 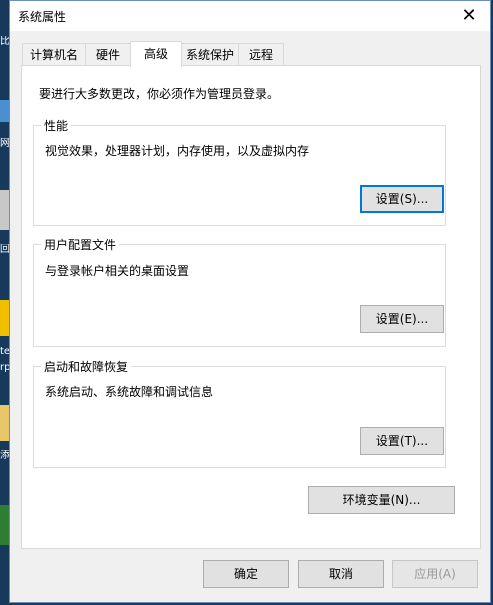 What do you see at coordinates (261, 54) in the screenshot?
I see `tab-remote: 远程` at bounding box center [261, 54].